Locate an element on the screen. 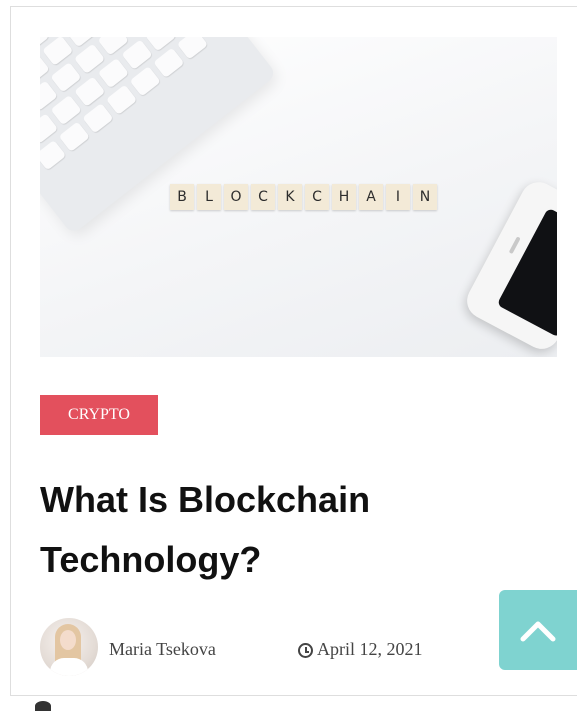  letter-tile: O is located at coordinates (236, 197).